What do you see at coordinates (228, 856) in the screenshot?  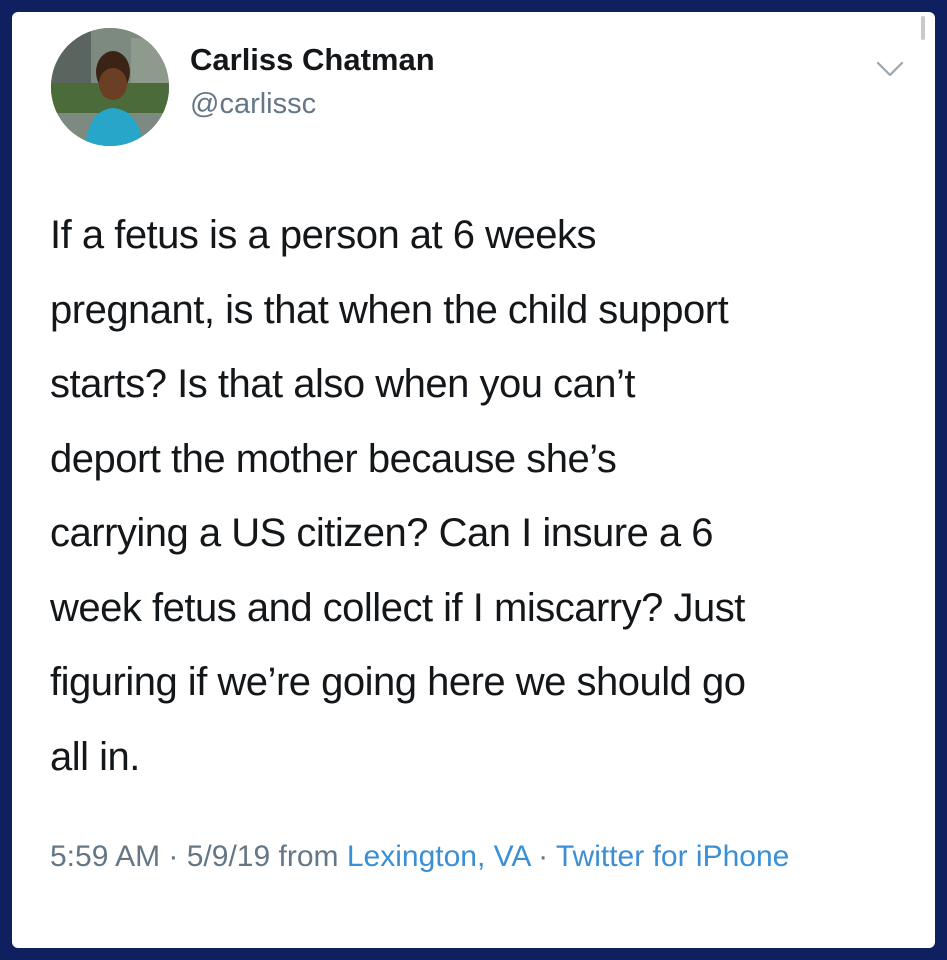 I see `tweet-date: 5/9/19` at bounding box center [228, 856].